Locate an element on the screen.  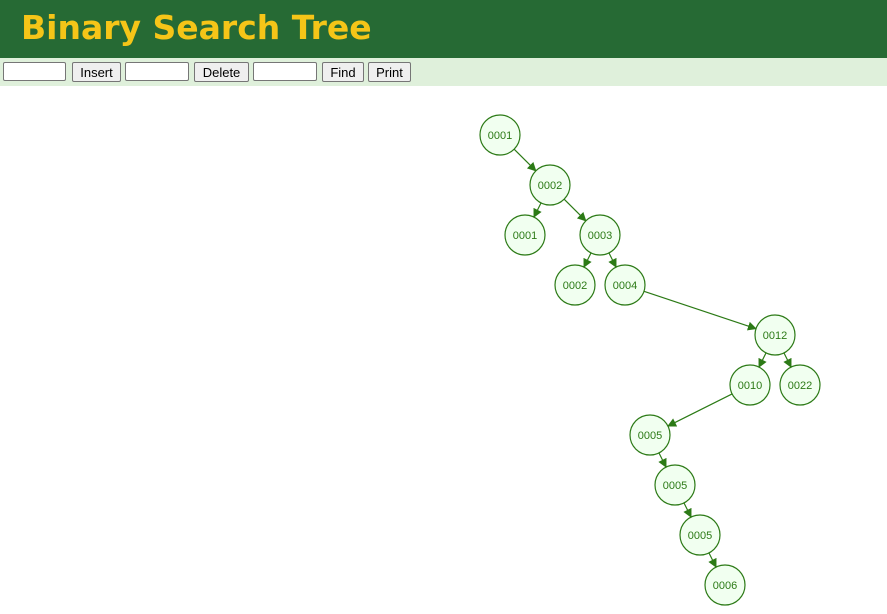
page-header: Binary Search Tree is located at coordinates (443, 29).